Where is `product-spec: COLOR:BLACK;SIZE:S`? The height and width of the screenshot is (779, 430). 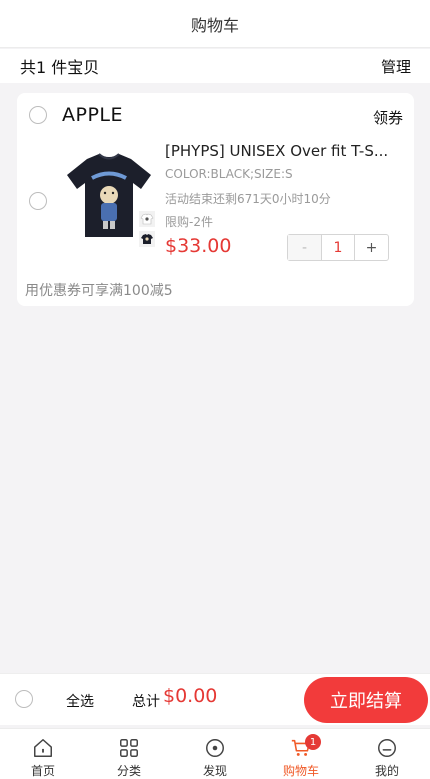 product-spec: COLOR:BLACK;SIZE:S is located at coordinates (229, 174).